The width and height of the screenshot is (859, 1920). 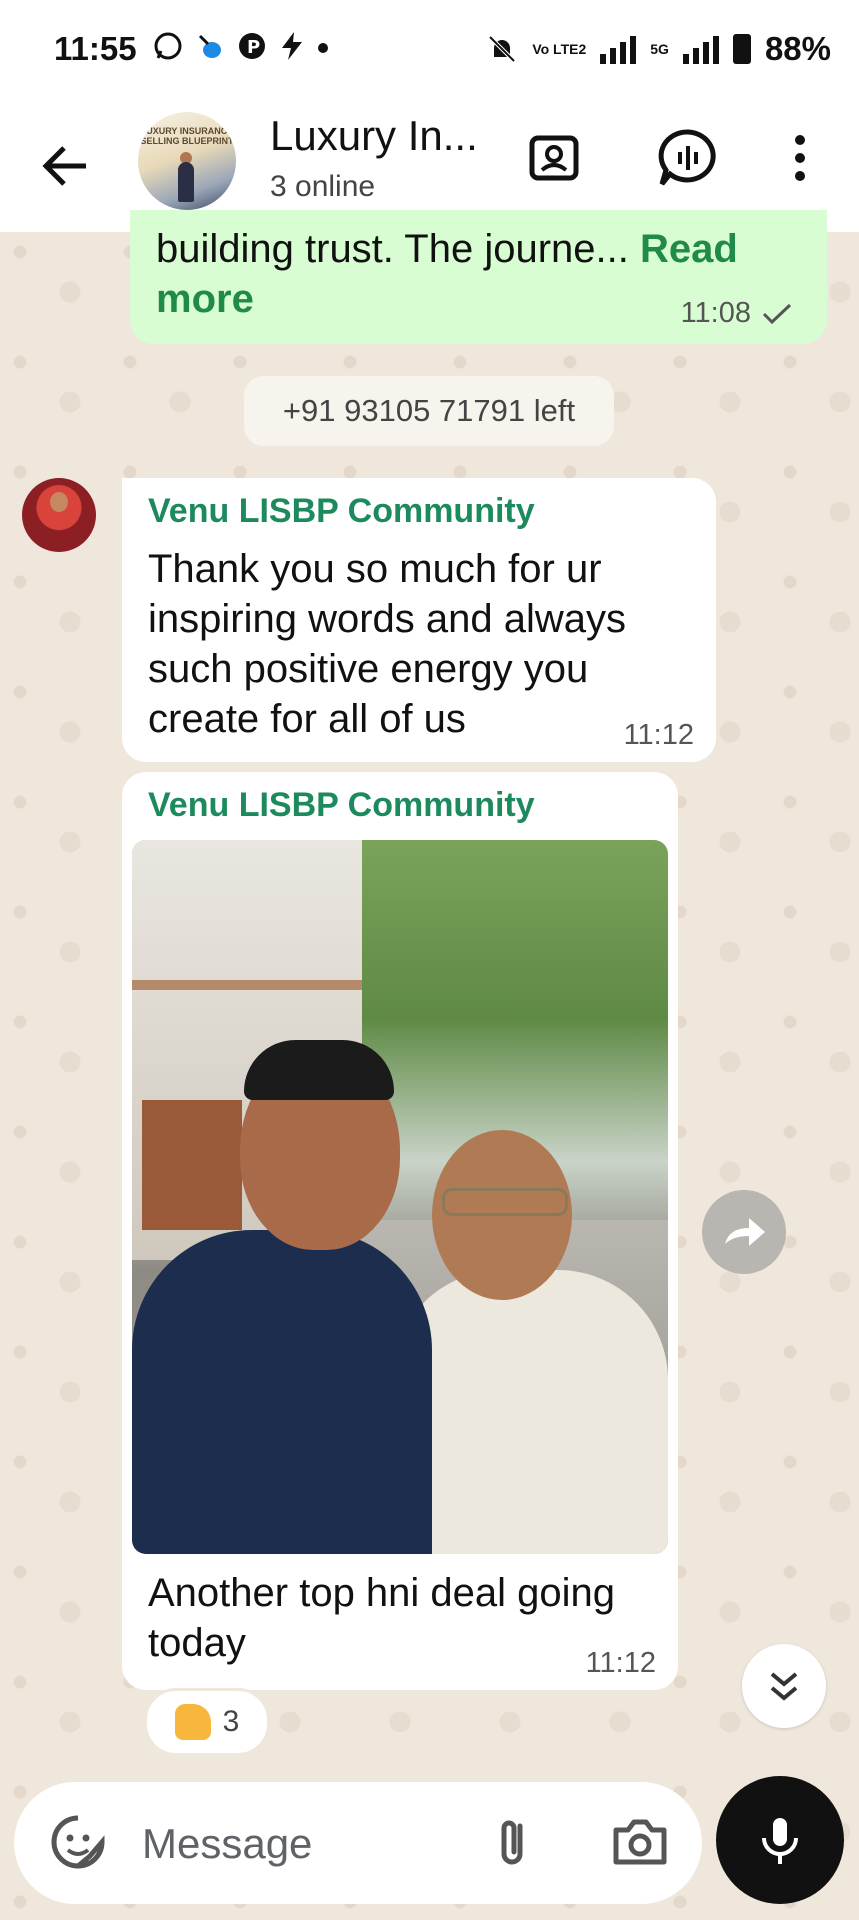 I want to click on message-composer, so click(x=358, y=1843).